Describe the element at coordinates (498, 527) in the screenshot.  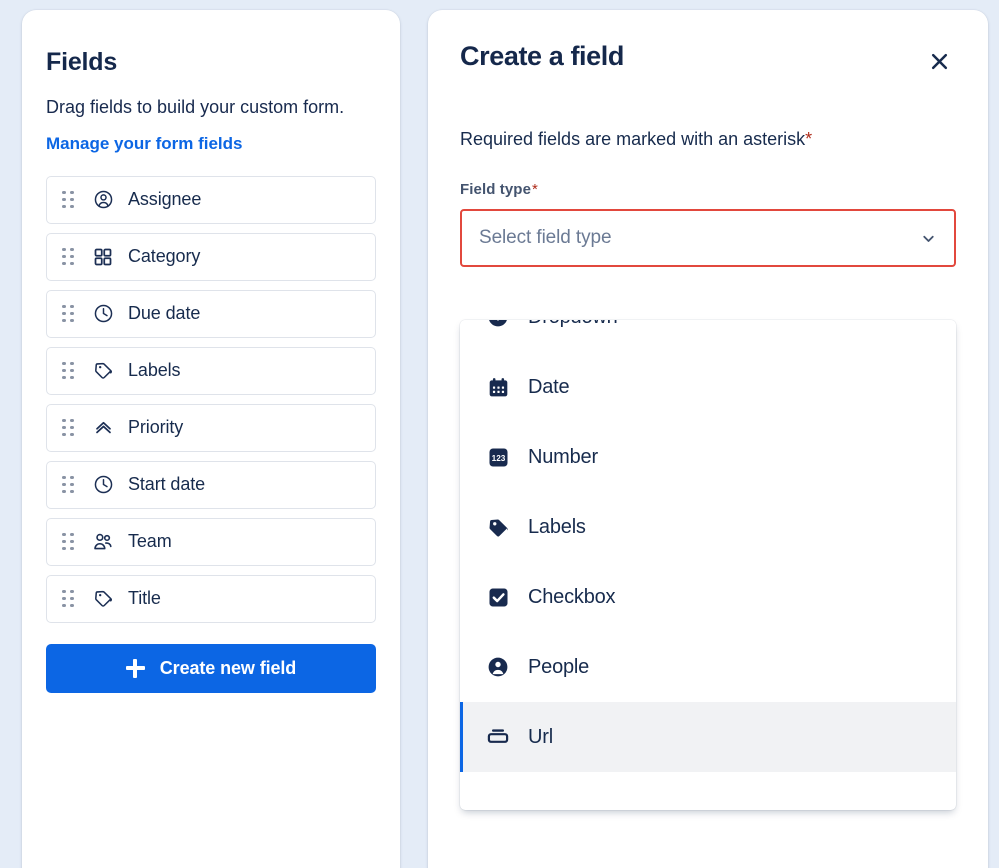
I see `tag-filled-icon` at that location.